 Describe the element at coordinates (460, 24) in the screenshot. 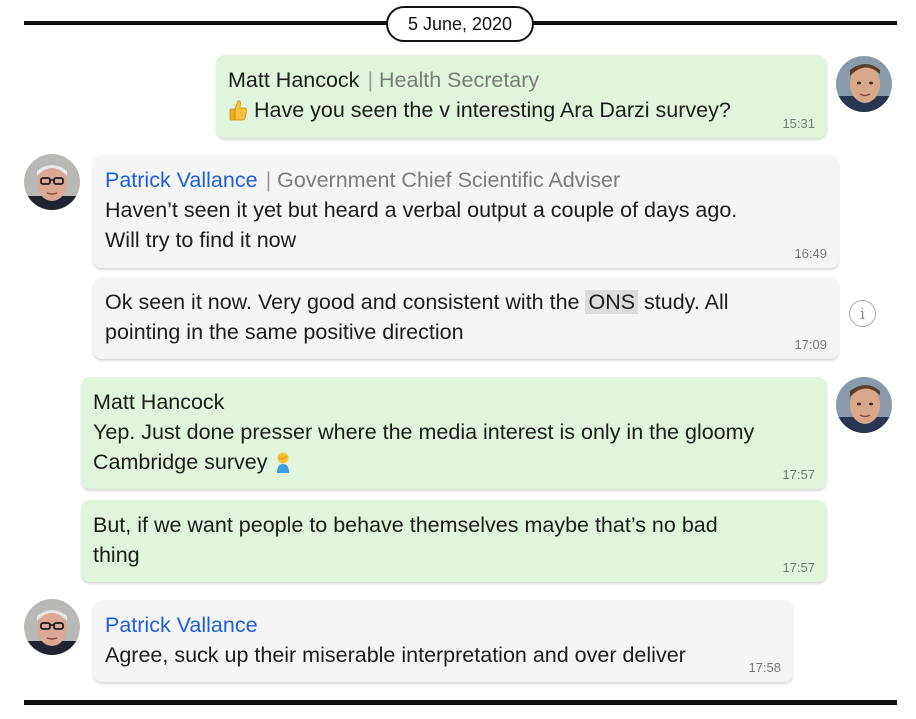

I see `date-header: 5 June, 2020` at that location.